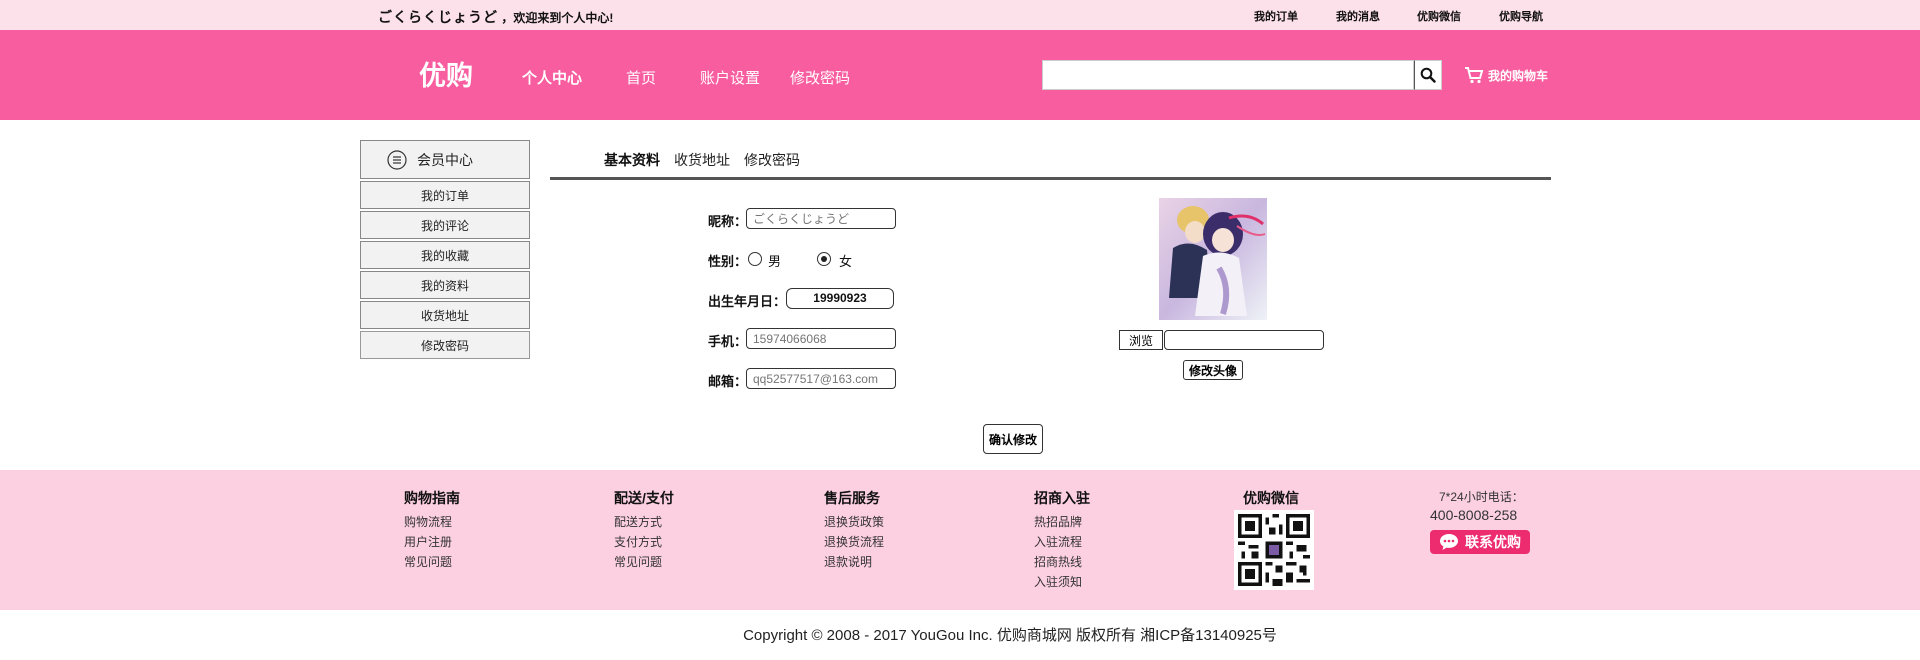 Image resolution: width=1920 pixels, height=660 pixels. Describe the element at coordinates (1141, 340) in the screenshot. I see `browse-button: 浏览` at that location.